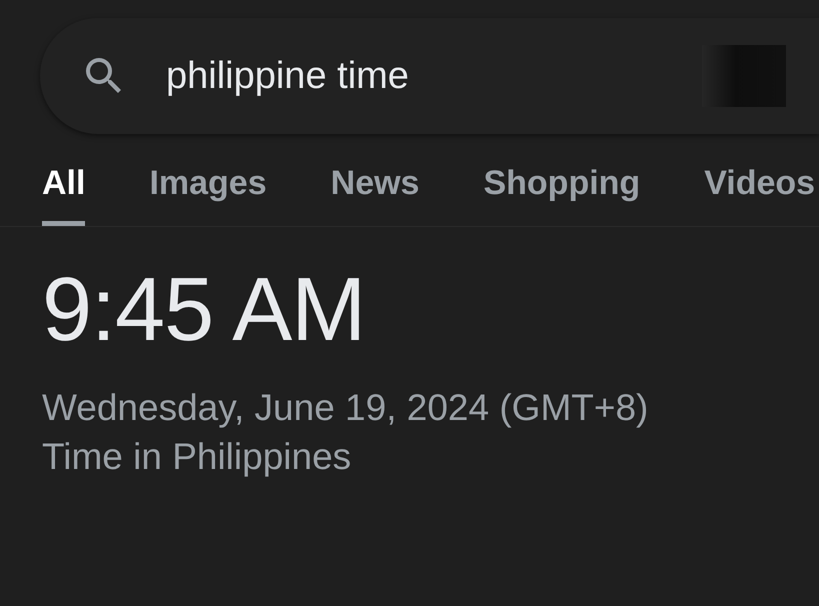  What do you see at coordinates (561, 195) in the screenshot?
I see `tab: Shopping` at bounding box center [561, 195].